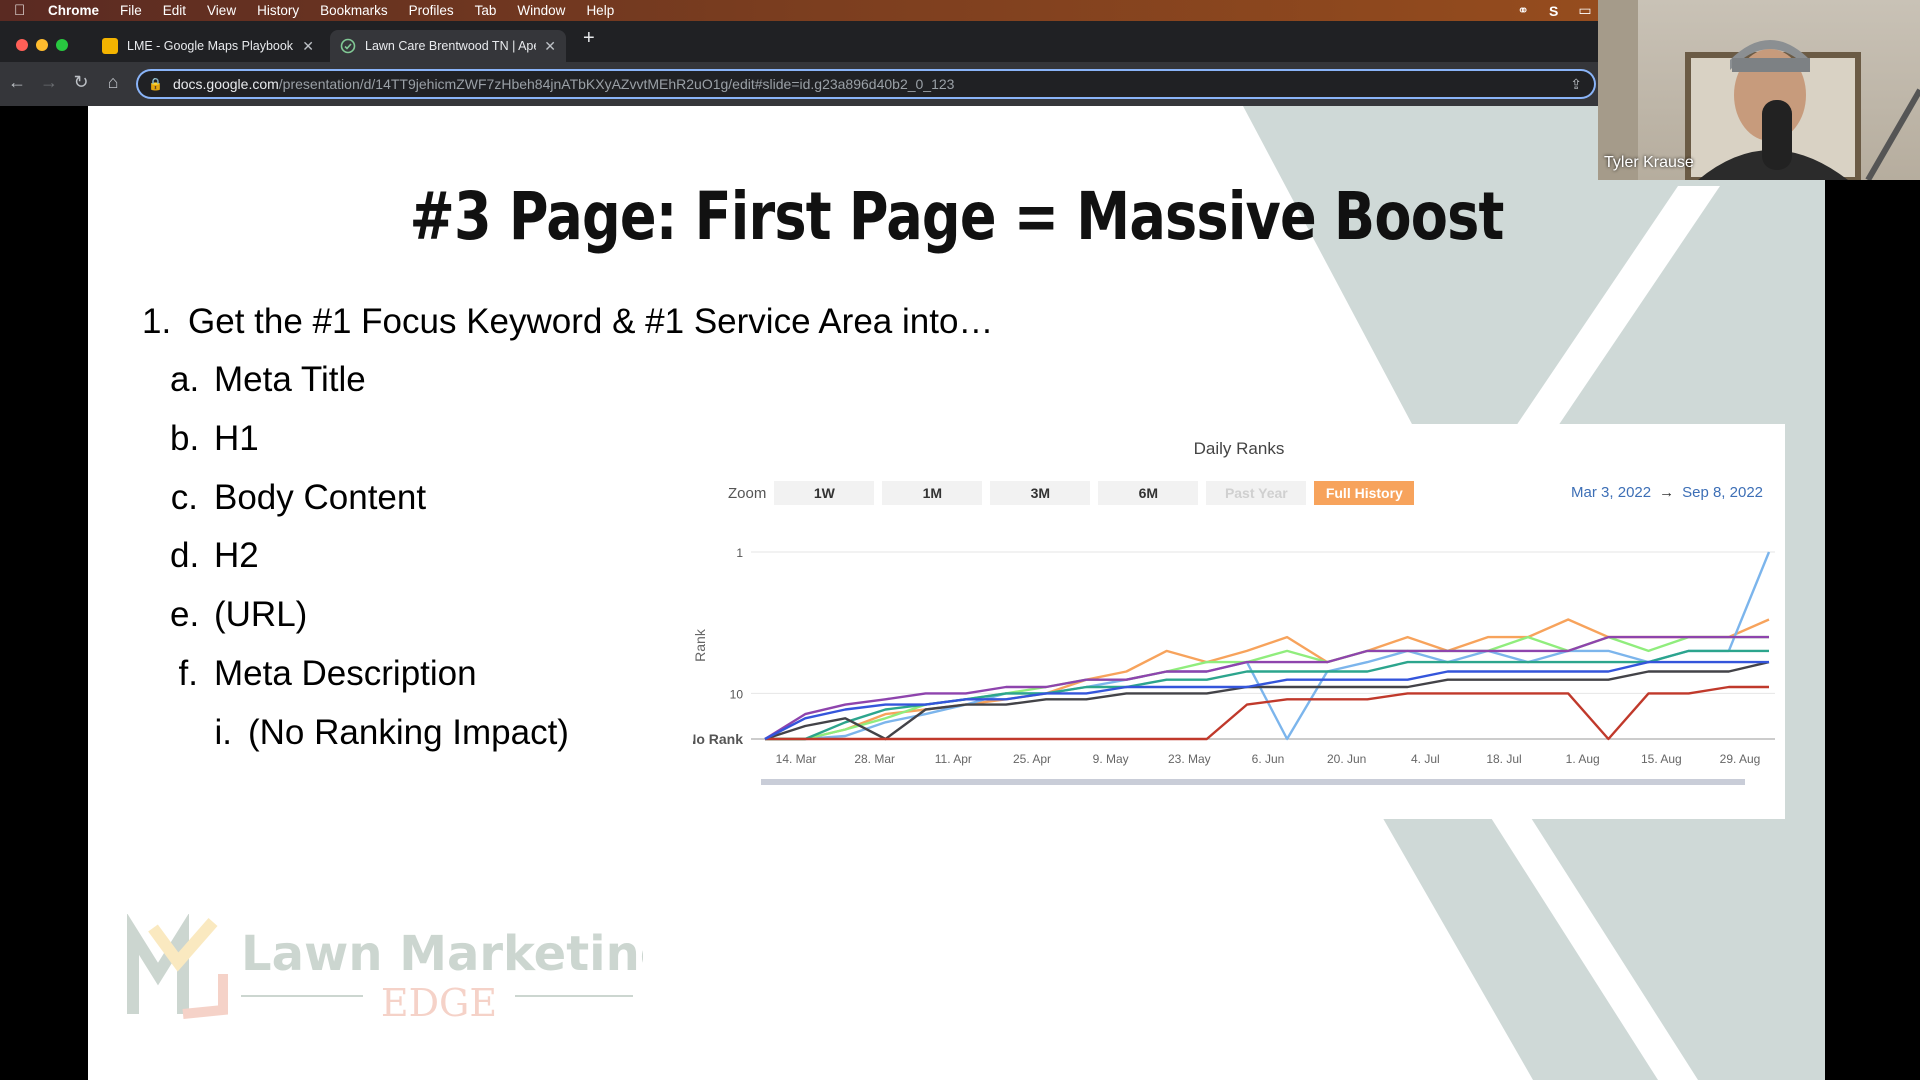 This screenshot has width=1920, height=1080. What do you see at coordinates (188, 673) in the screenshot?
I see `bullet-marker: f.` at bounding box center [188, 673].